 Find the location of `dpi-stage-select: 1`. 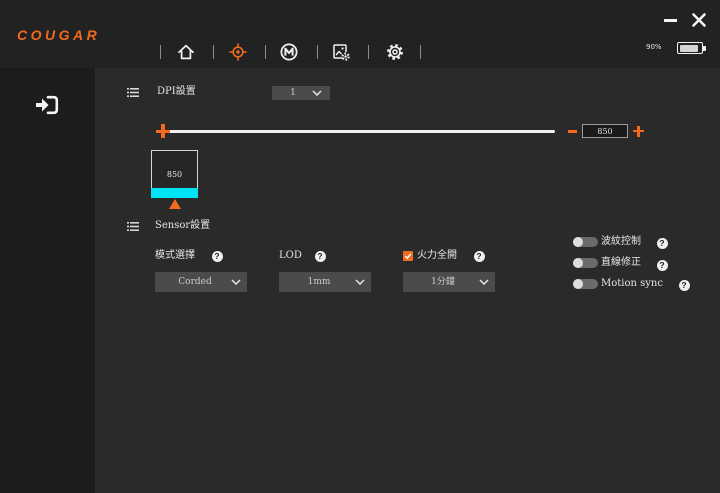

dpi-stage-select: 1 is located at coordinates (301, 93).